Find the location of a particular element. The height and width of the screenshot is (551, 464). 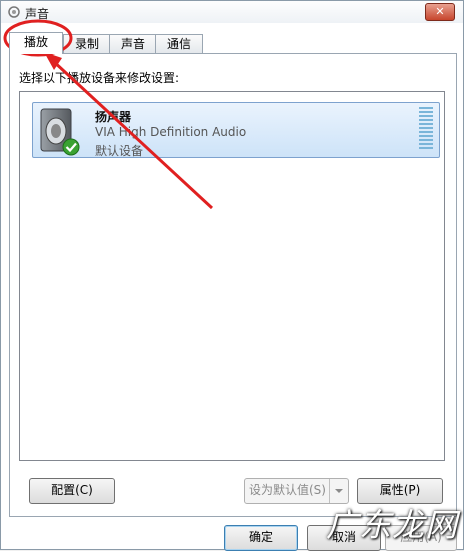

tab-sounds: 声音 is located at coordinates (133, 43).